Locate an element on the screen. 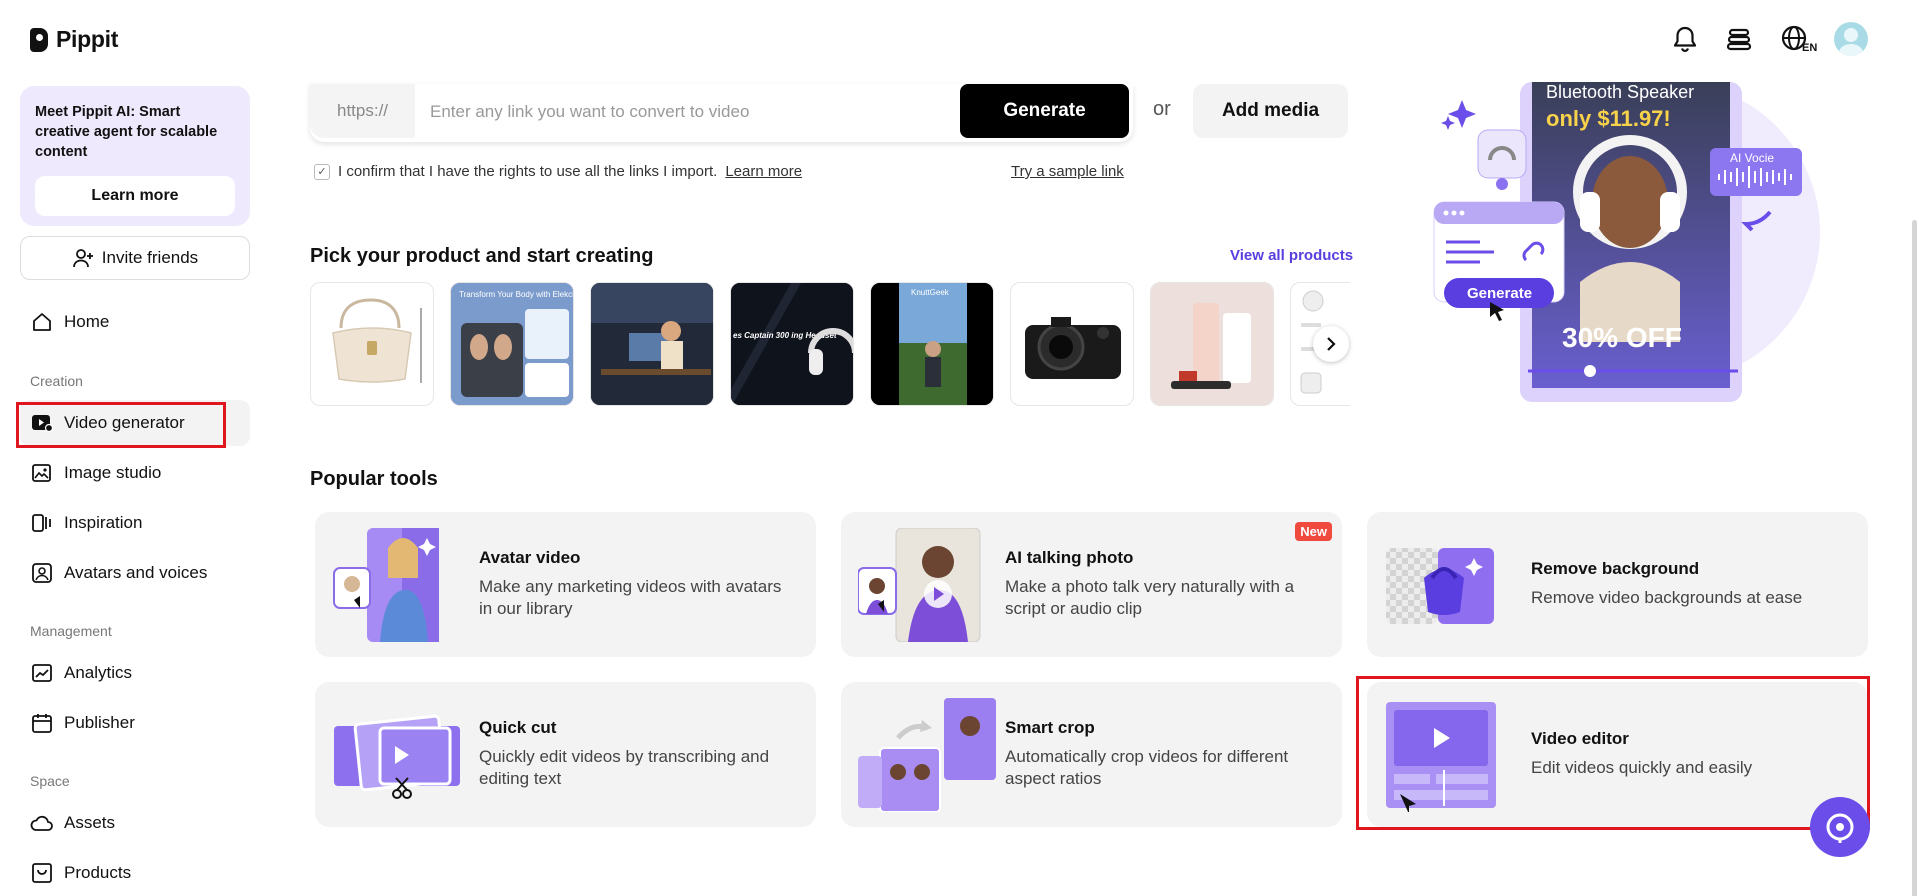  url-prefix: https:// is located at coordinates (362, 111).